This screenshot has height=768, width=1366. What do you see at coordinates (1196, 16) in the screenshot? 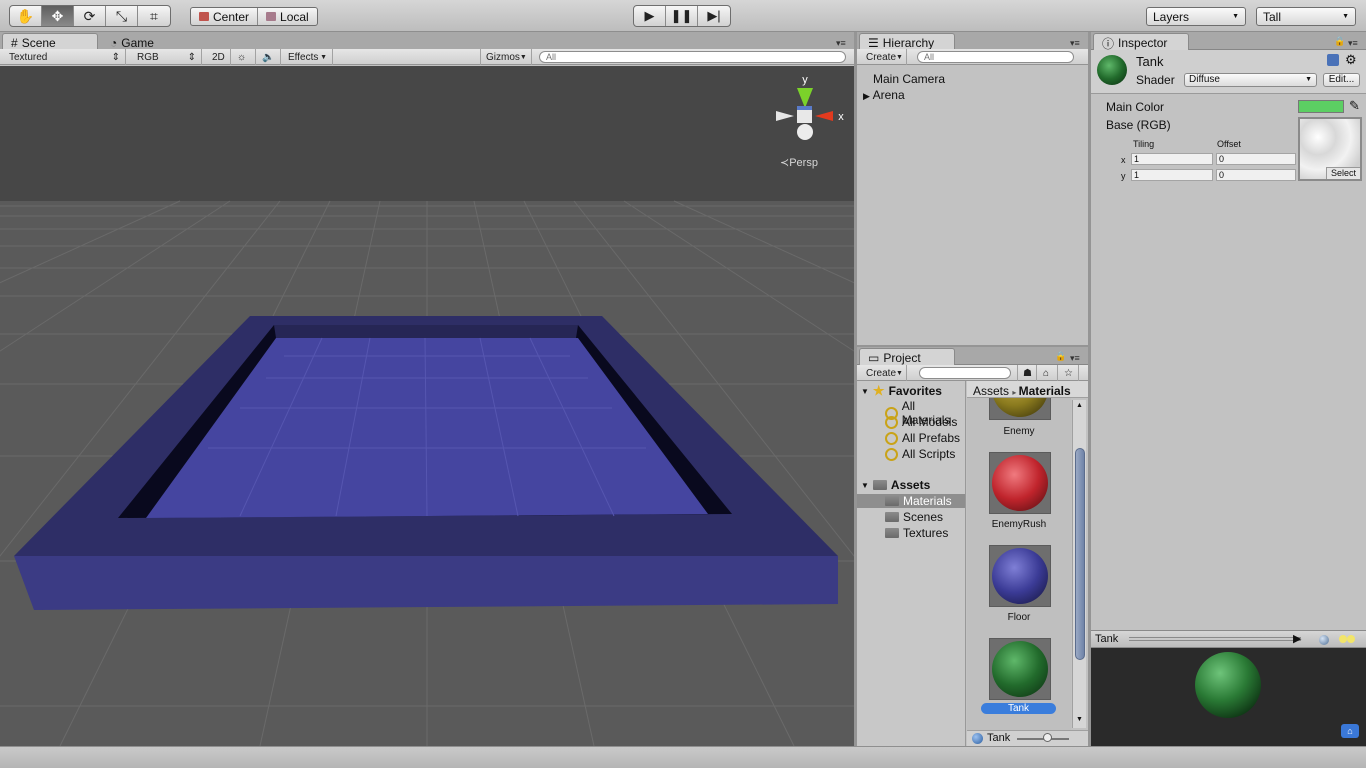
I see `layers-dropdown: Layers ▼` at bounding box center [1196, 16].